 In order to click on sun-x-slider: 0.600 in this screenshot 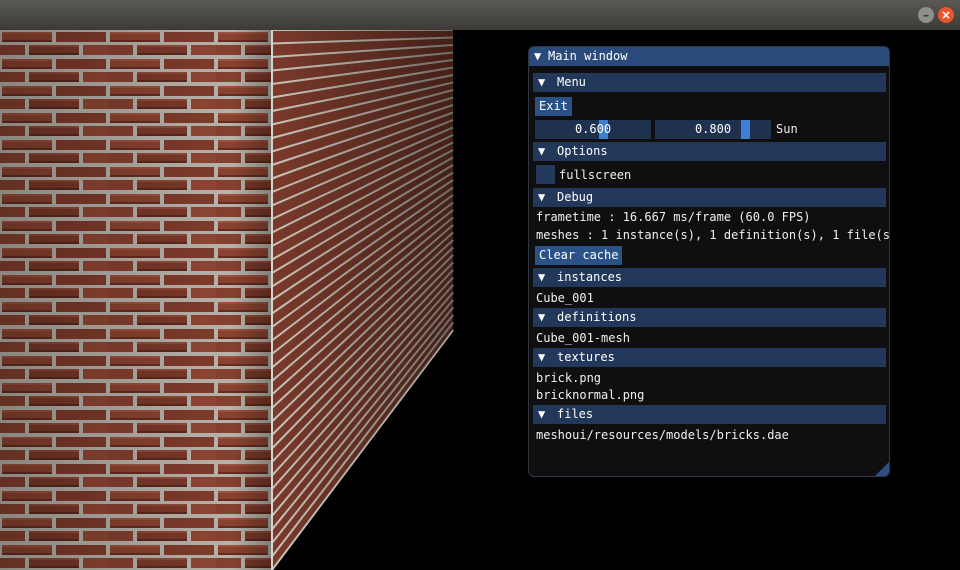, I will do `click(593, 129)`.